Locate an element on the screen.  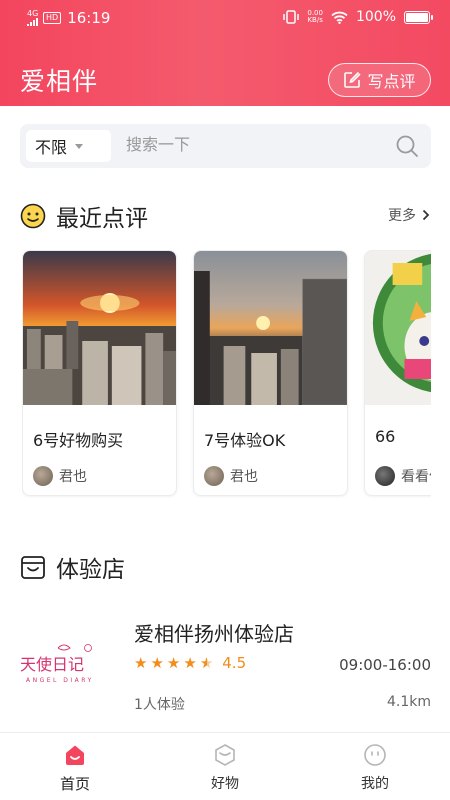
status-bar: 4G HD 16:19 0.00 KB/s 100% is located at coordinates (225, 18).